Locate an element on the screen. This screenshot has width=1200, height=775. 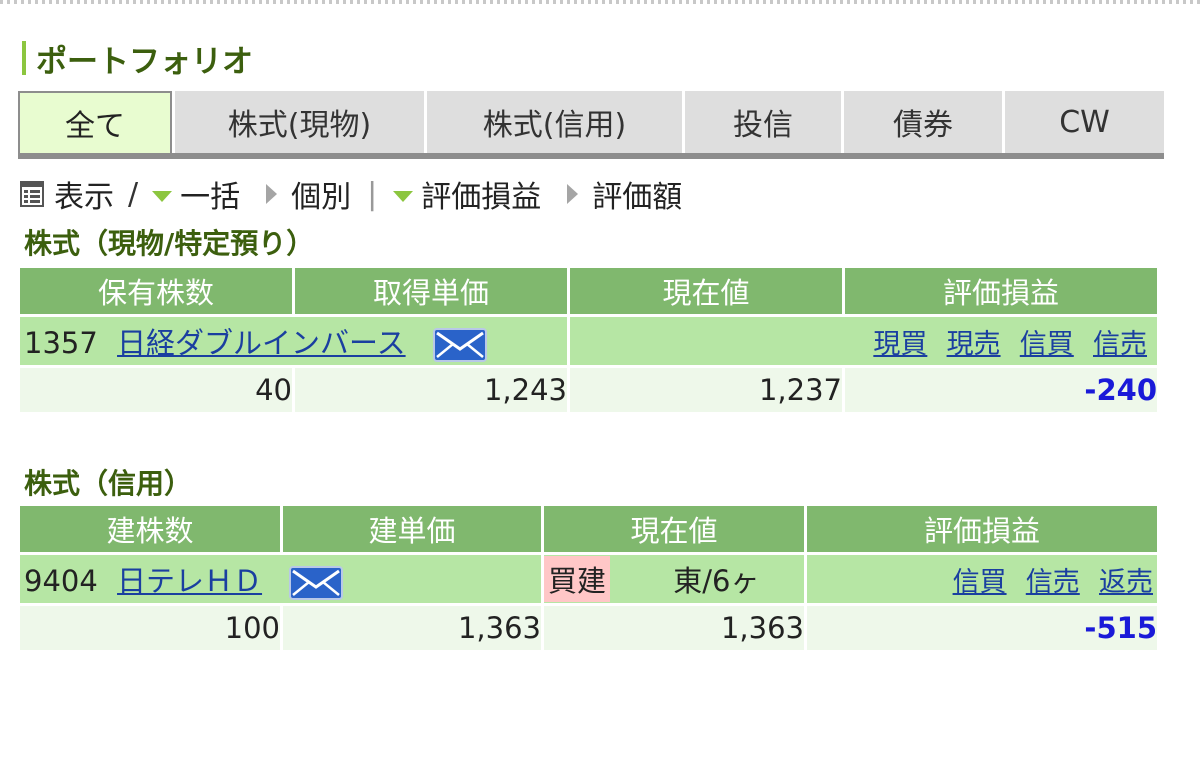
top-dotted-border is located at coordinates (600, 2).